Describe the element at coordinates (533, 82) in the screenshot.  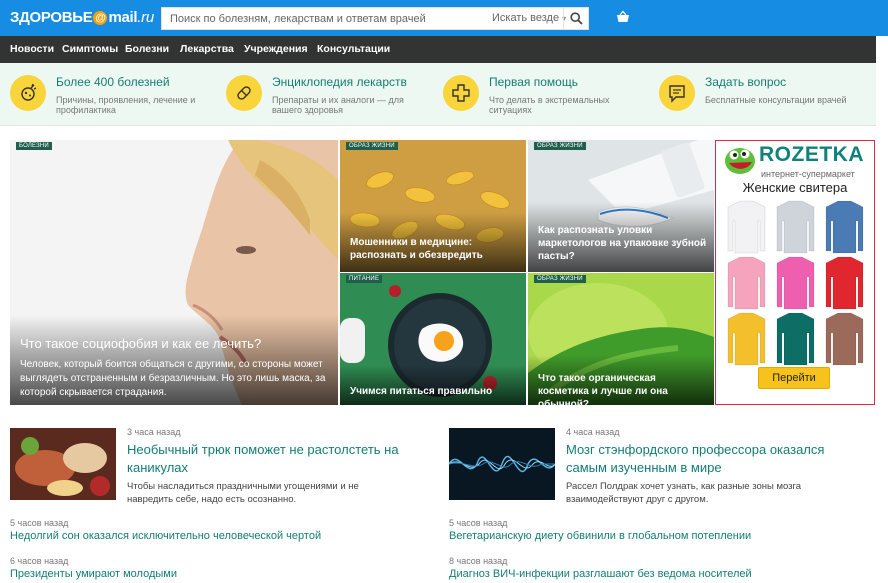
I see `promo-title: Первая помощь` at that location.